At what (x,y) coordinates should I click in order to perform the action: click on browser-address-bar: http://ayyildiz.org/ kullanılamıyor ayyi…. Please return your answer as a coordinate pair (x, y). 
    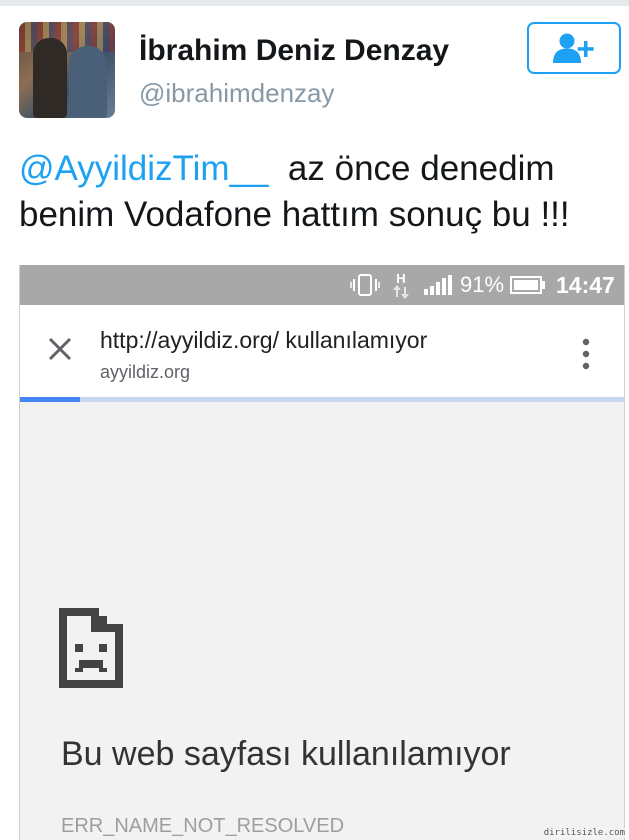
    Looking at the image, I should click on (322, 351).